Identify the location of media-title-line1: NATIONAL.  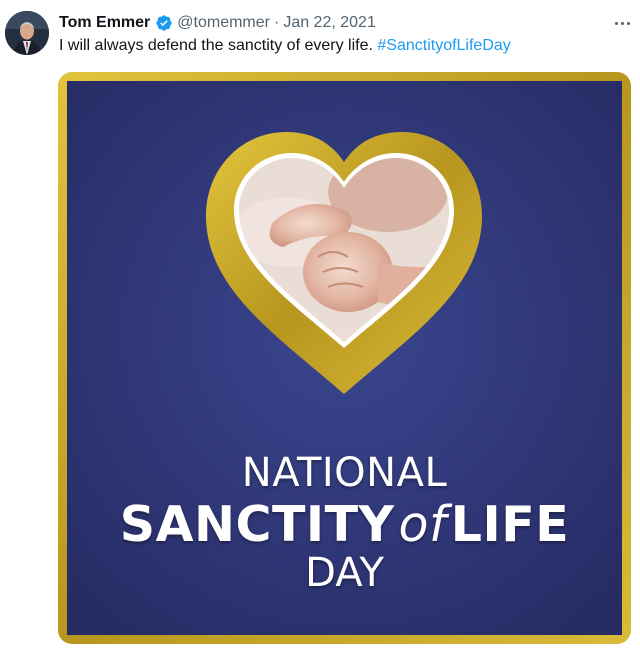
(344, 473).